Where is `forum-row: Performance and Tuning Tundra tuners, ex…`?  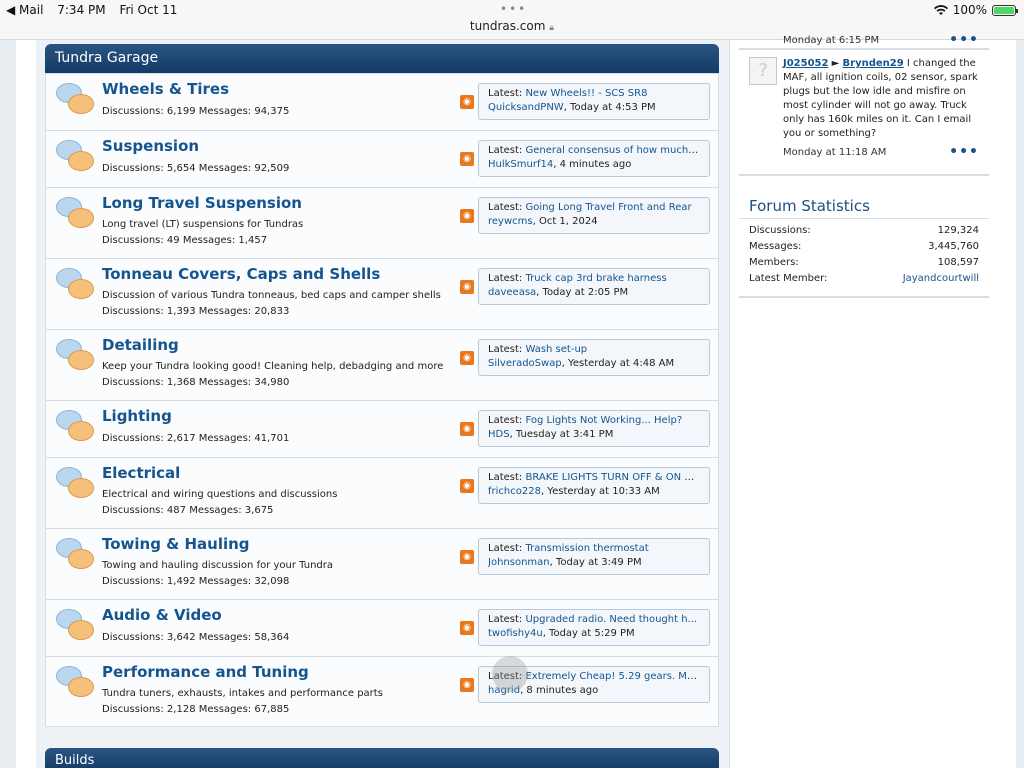
forum-row: Performance and Tuning Tundra tuners, ex… is located at coordinates (382, 691).